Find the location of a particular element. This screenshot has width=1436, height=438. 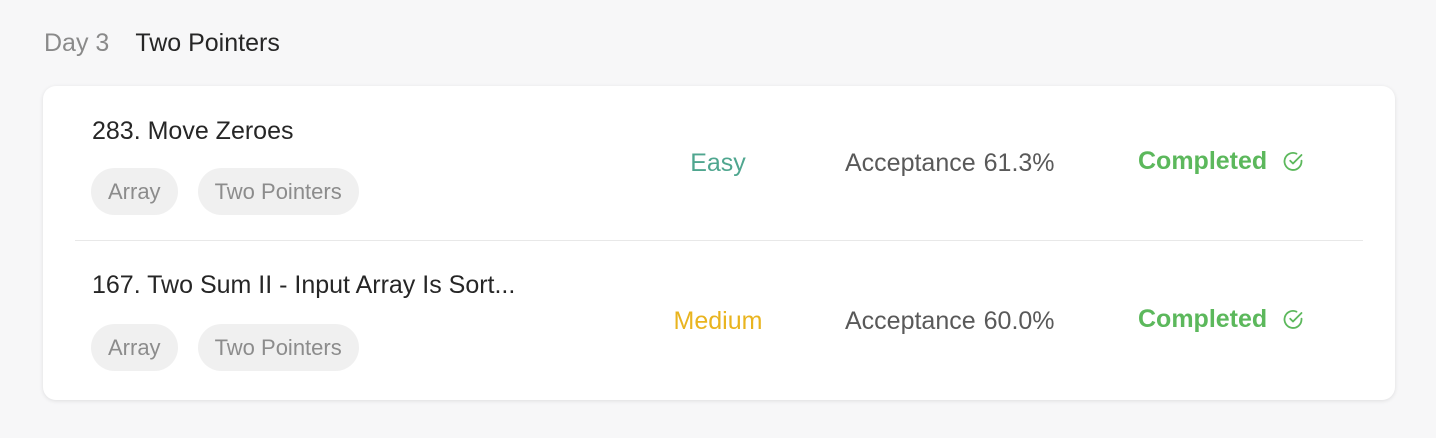

difficulty-label: Medium is located at coordinates (718, 321).